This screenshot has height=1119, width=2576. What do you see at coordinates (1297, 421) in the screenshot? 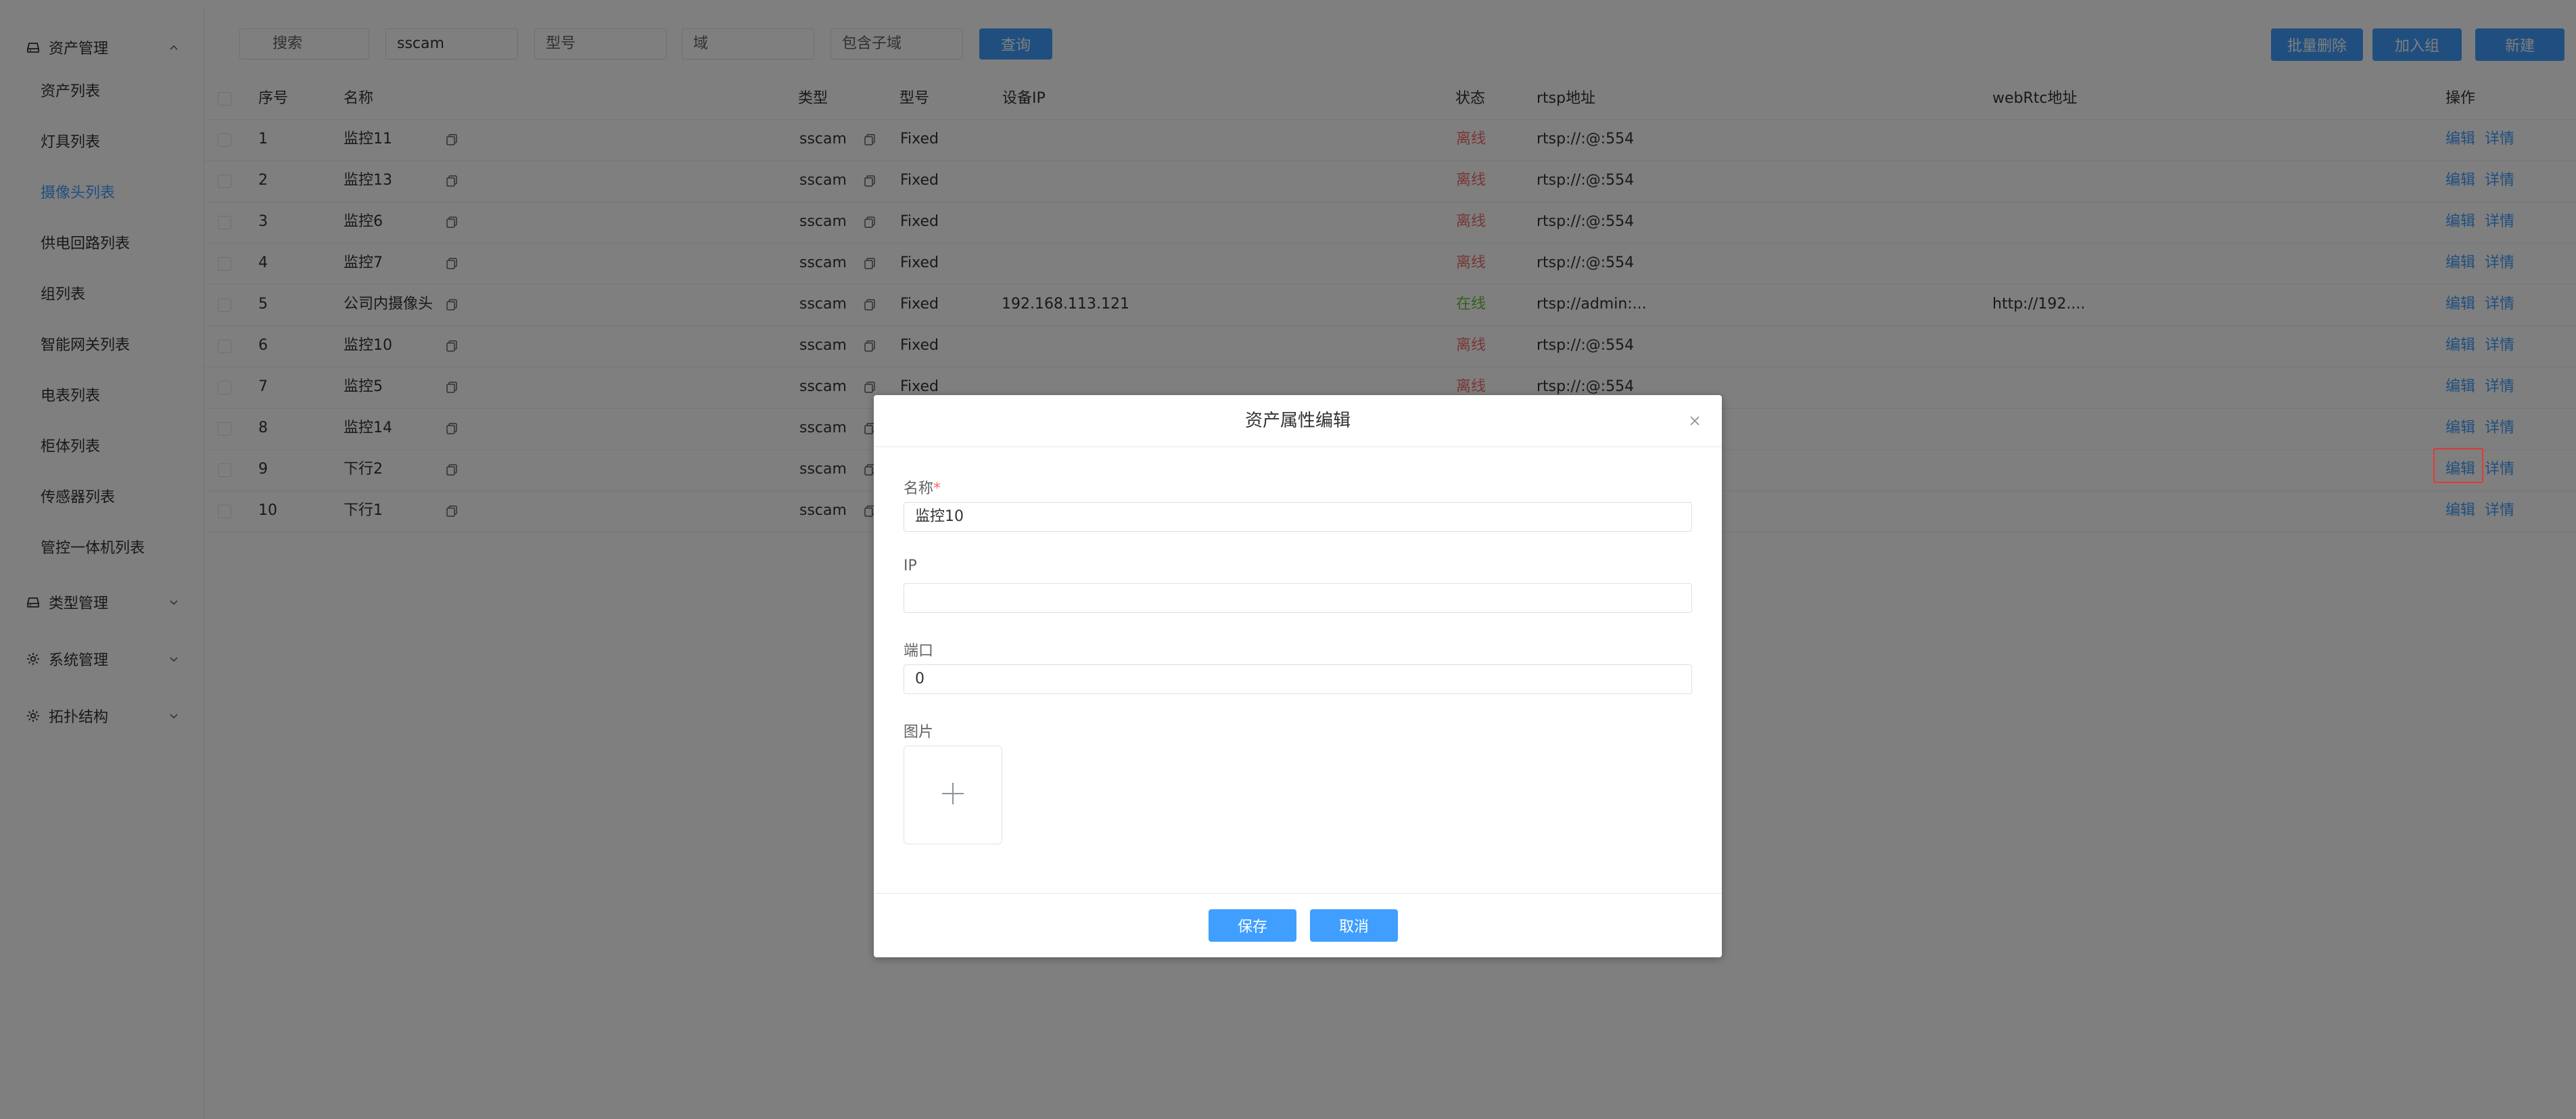
I see `dialog-title: 资产属性编辑` at bounding box center [1297, 421].